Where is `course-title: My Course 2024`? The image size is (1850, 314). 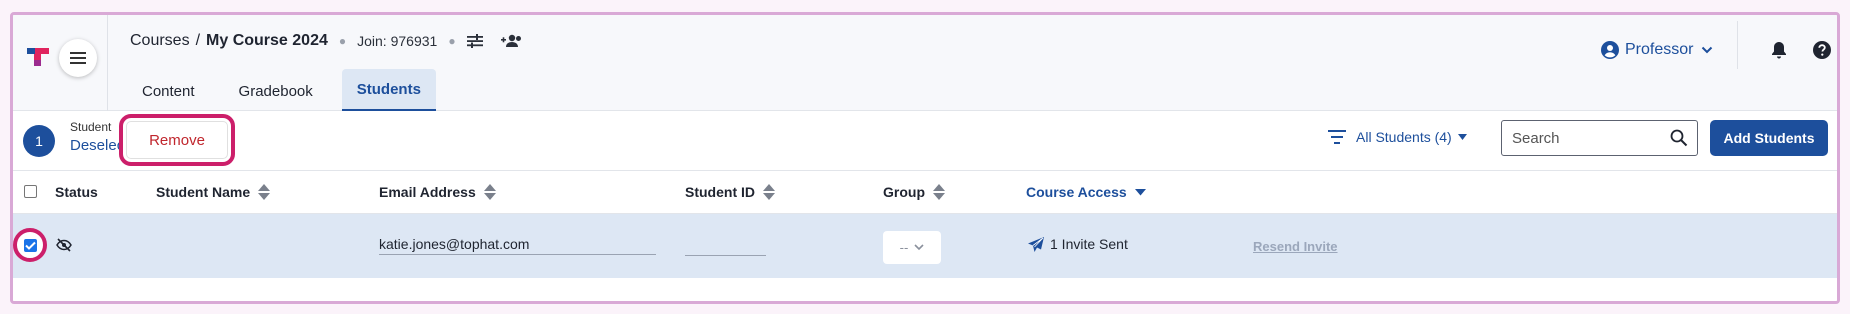
course-title: My Course 2024 is located at coordinates (267, 40).